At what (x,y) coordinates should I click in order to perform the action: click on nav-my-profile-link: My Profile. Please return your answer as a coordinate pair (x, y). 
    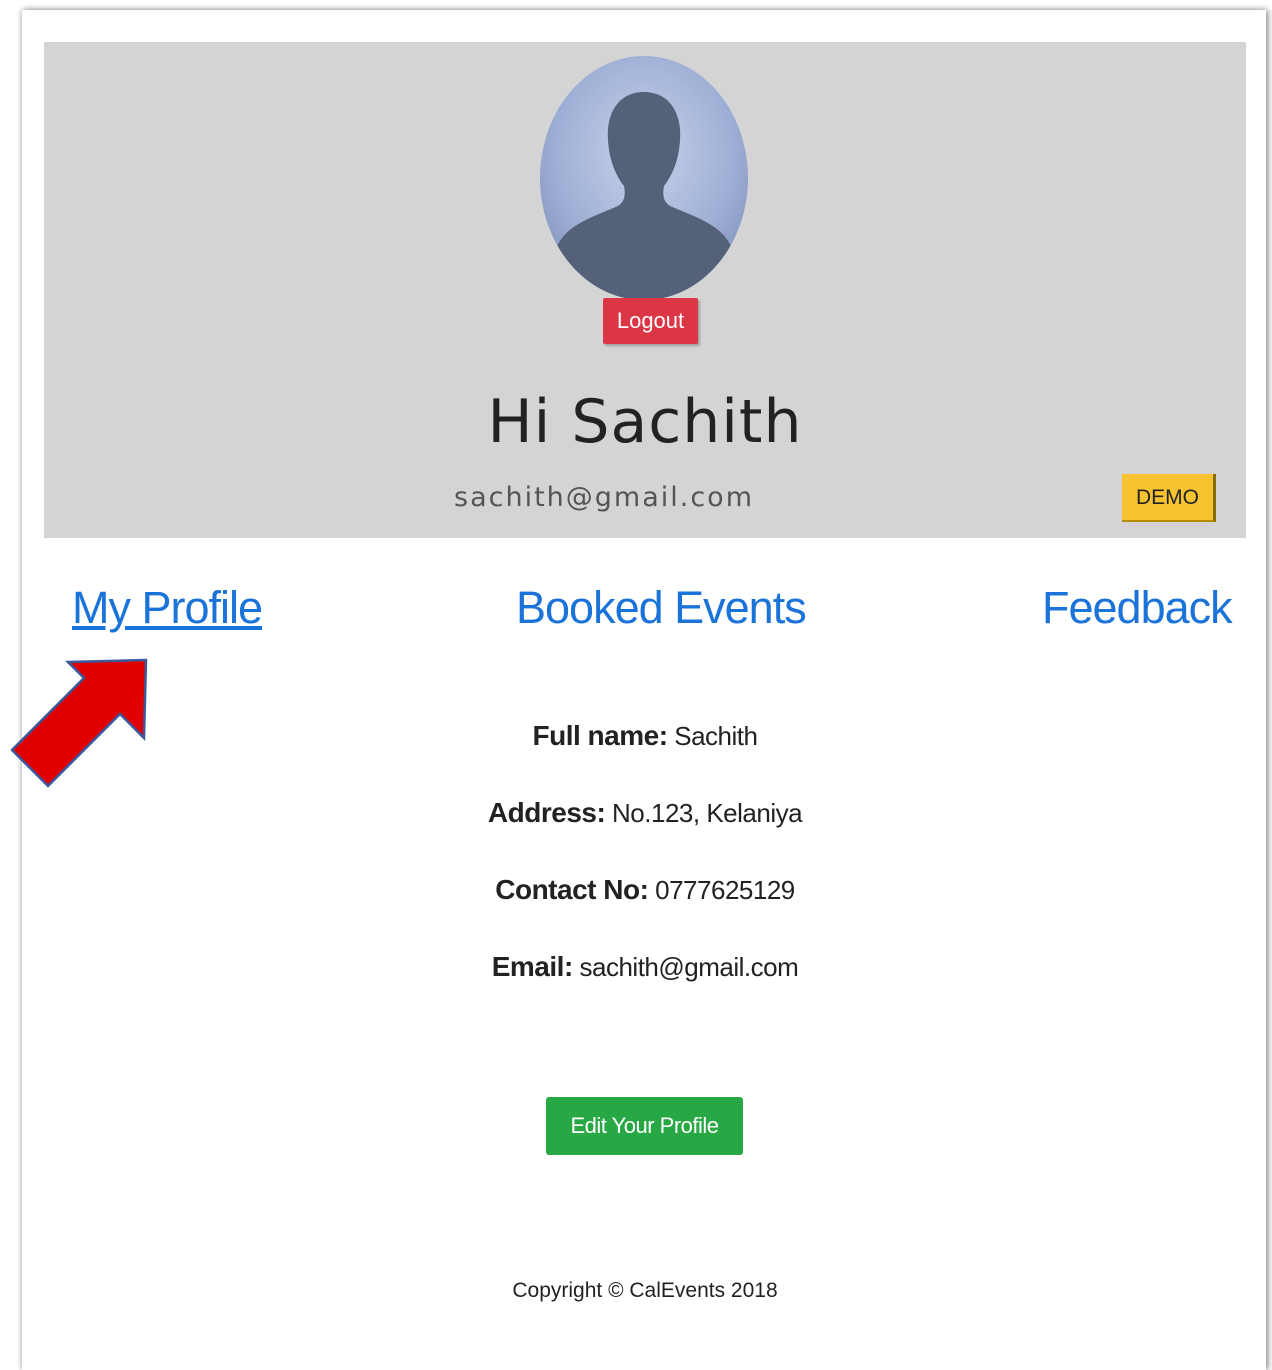
    Looking at the image, I should click on (167, 608).